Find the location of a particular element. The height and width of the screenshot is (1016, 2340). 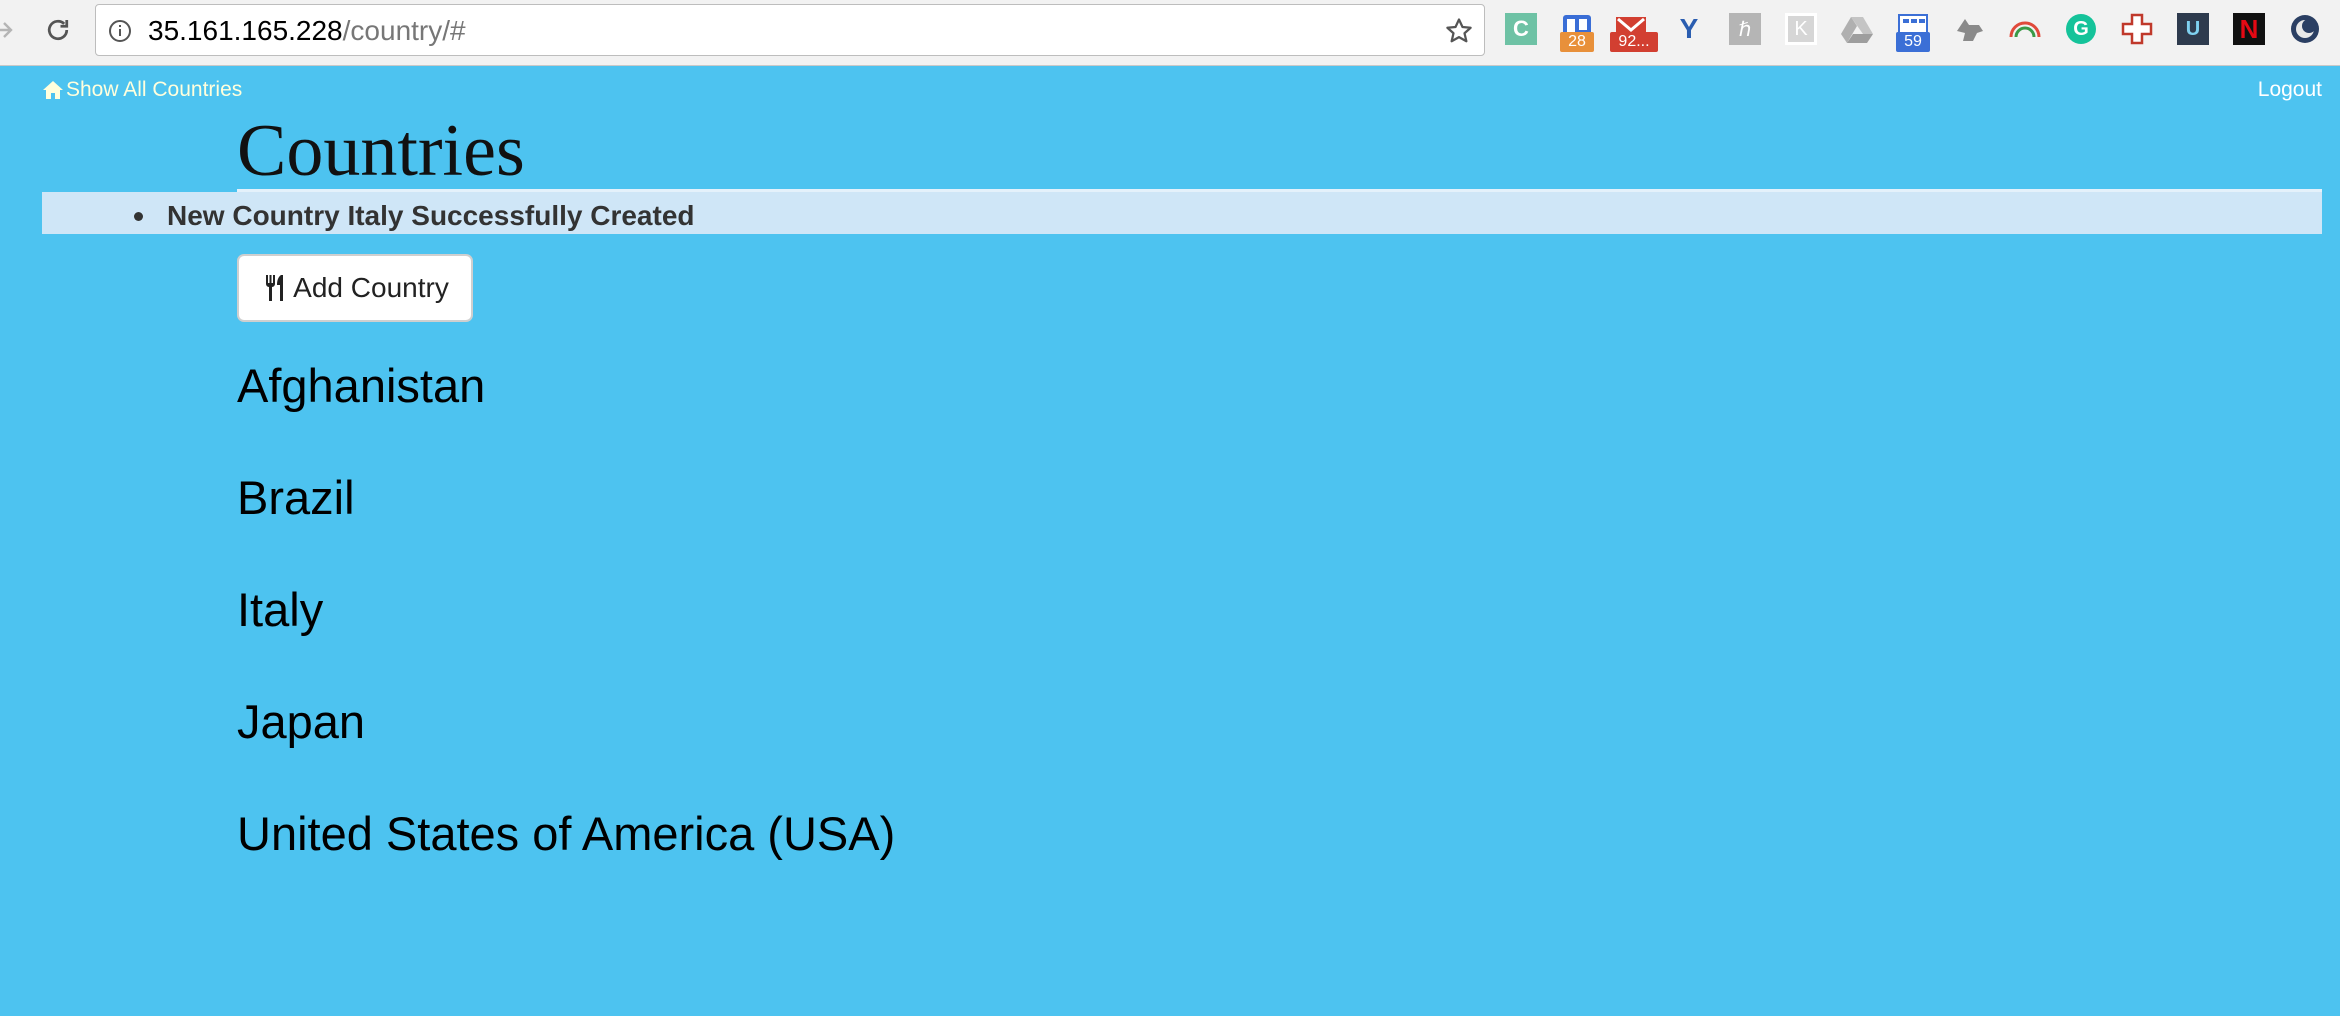

y-icon: Y is located at coordinates (1689, 29).